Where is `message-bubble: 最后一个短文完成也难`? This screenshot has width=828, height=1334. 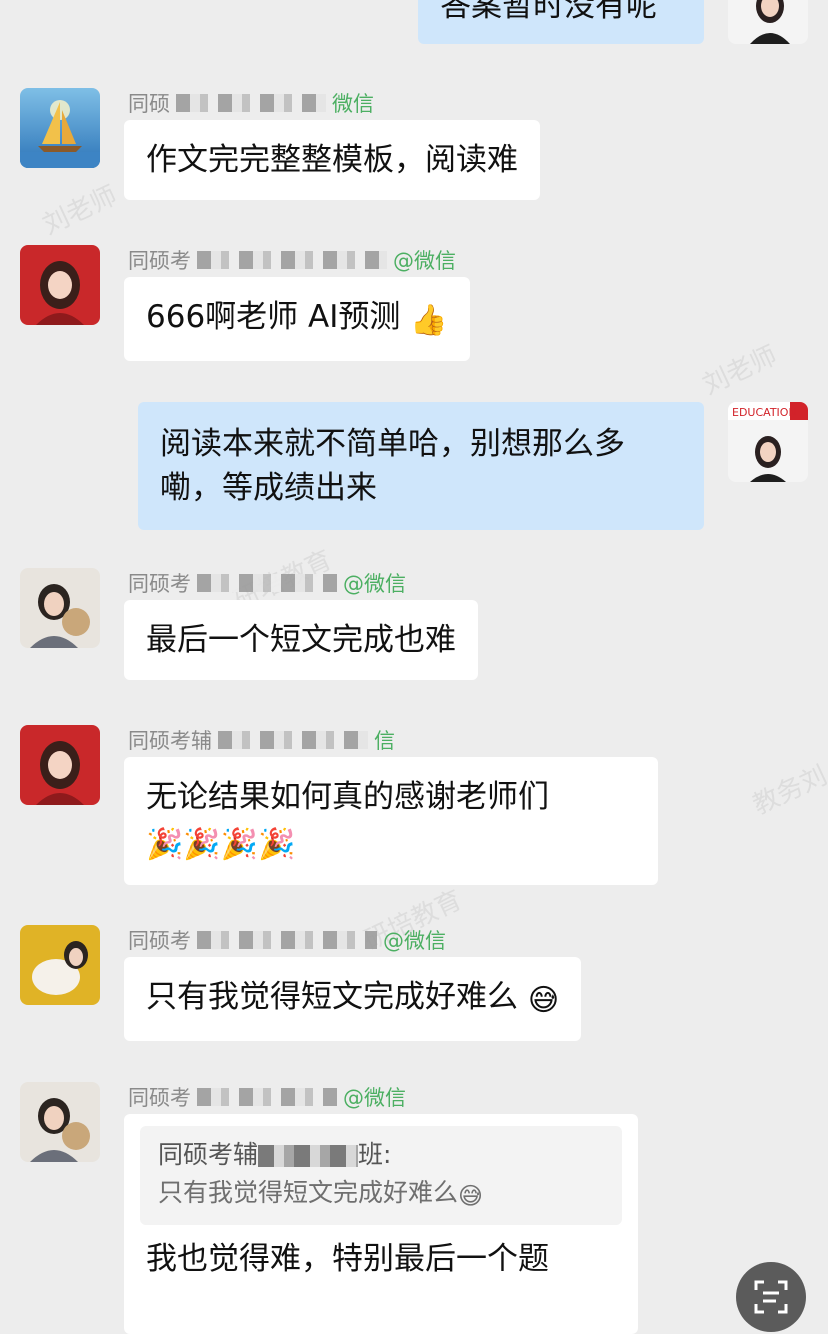 message-bubble: 最后一个短文完成也难 is located at coordinates (301, 640).